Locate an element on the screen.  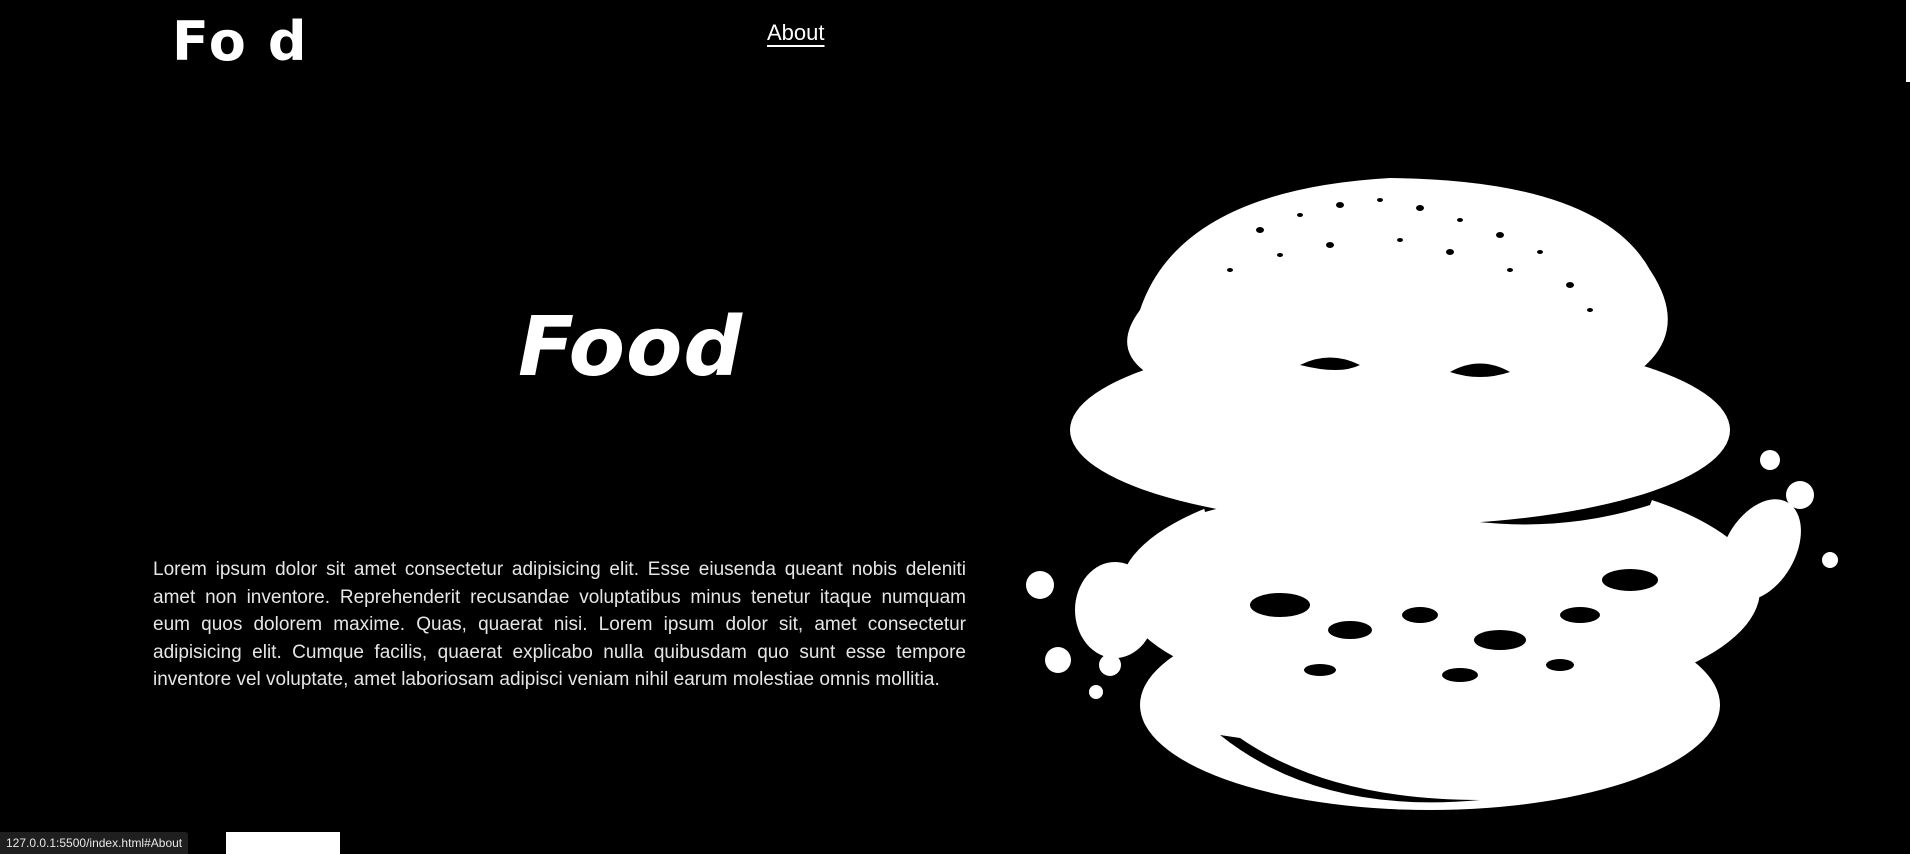
scrollbar is located at coordinates (1908, 41).